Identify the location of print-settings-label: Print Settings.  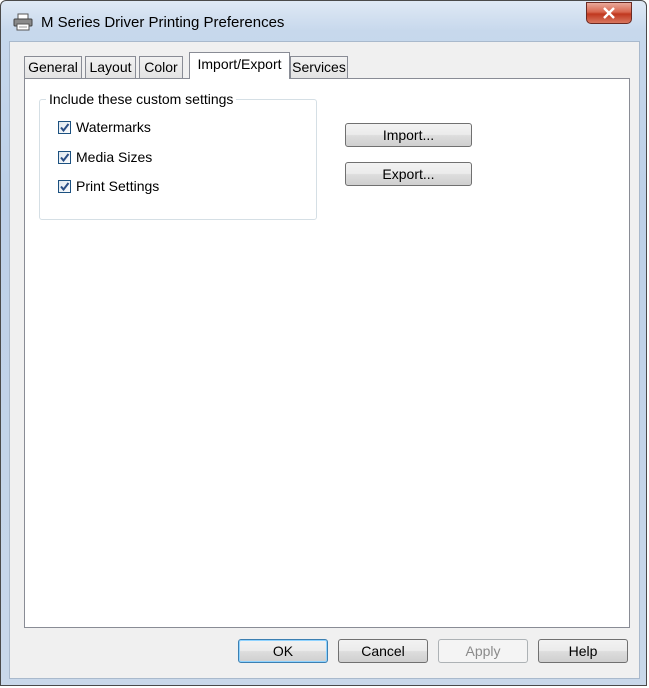
(118, 186).